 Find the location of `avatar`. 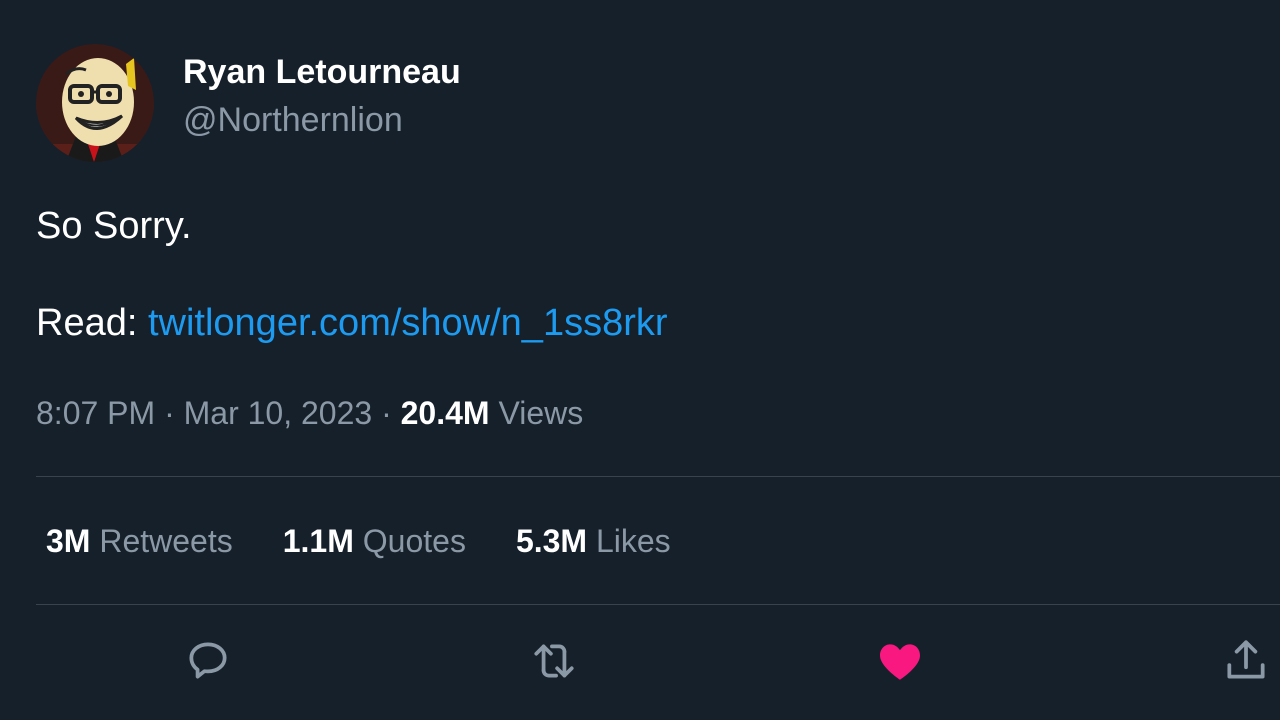

avatar is located at coordinates (95, 103).